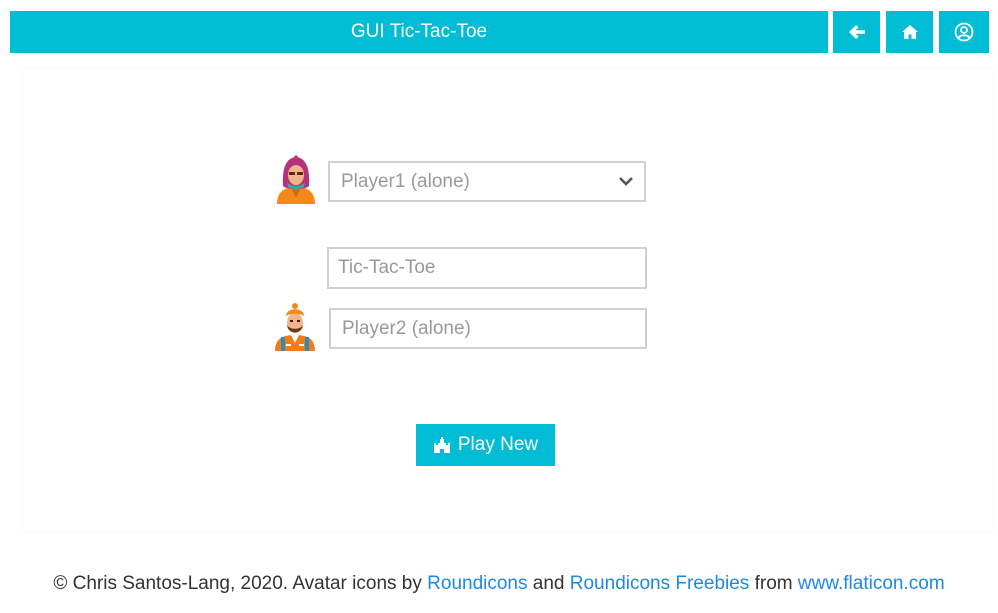 This screenshot has height=613, width=998. Describe the element at coordinates (660, 583) in the screenshot. I see `roundicons-freebies-link: Roundicons Freebies` at that location.